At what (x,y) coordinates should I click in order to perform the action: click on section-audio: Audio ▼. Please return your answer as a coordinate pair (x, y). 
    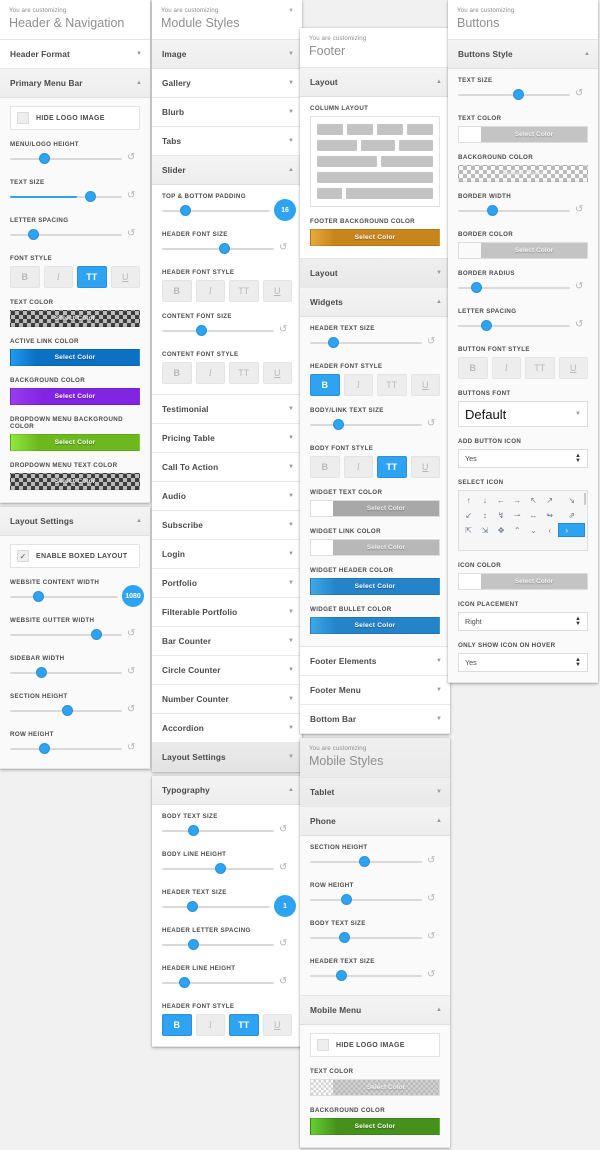
    Looking at the image, I should click on (227, 496).